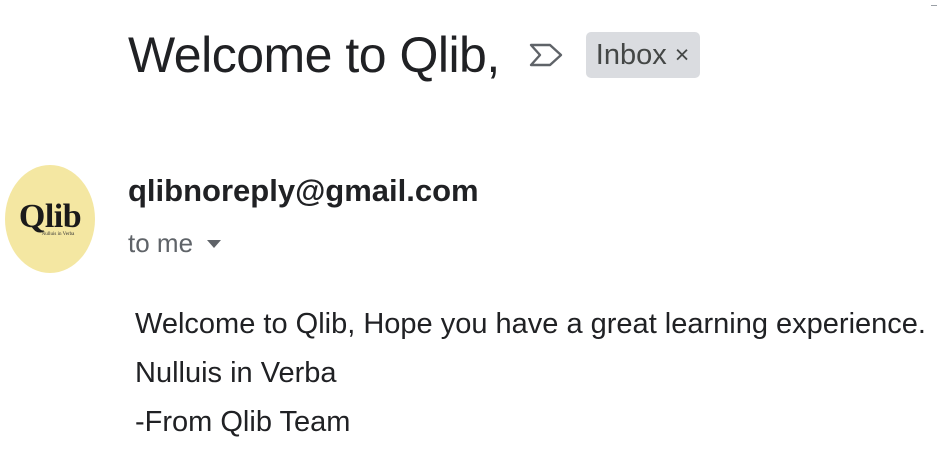 Image resolution: width=938 pixels, height=456 pixels. Describe the element at coordinates (50, 216) in the screenshot. I see `avatar-logo-text: Qlib` at that location.